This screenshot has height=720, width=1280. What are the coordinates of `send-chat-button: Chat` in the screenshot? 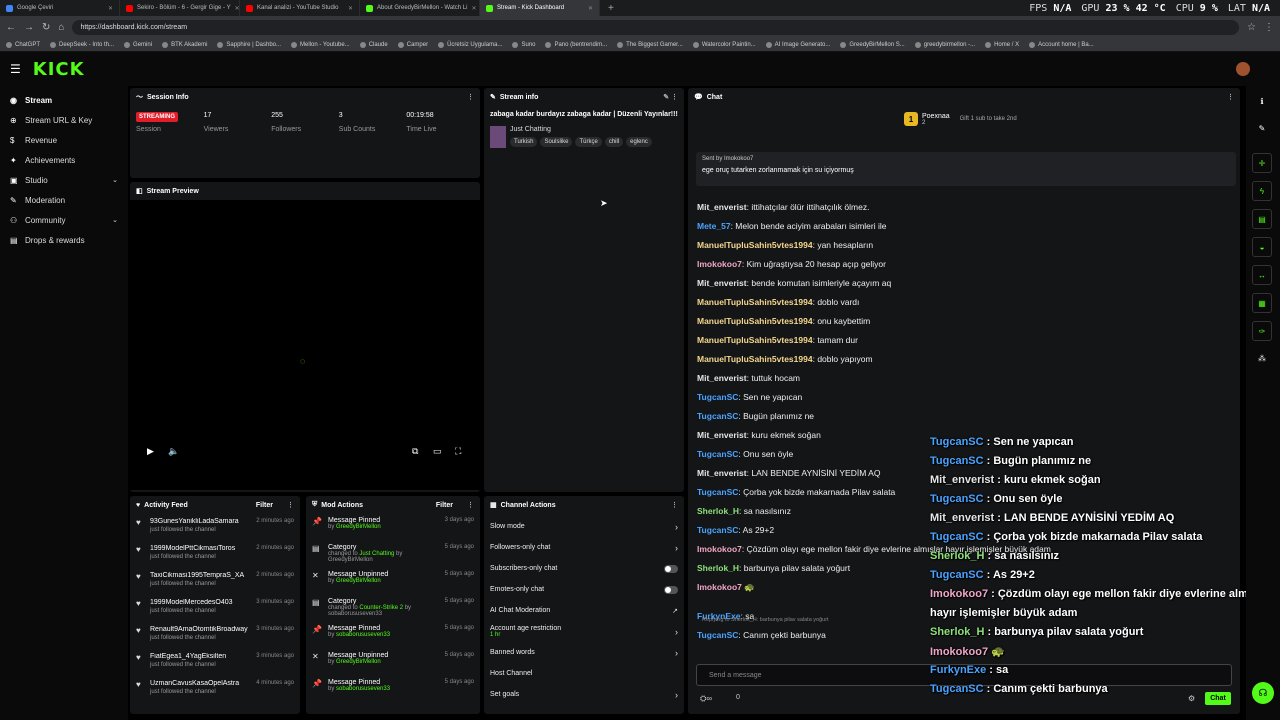 It's located at (1218, 698).